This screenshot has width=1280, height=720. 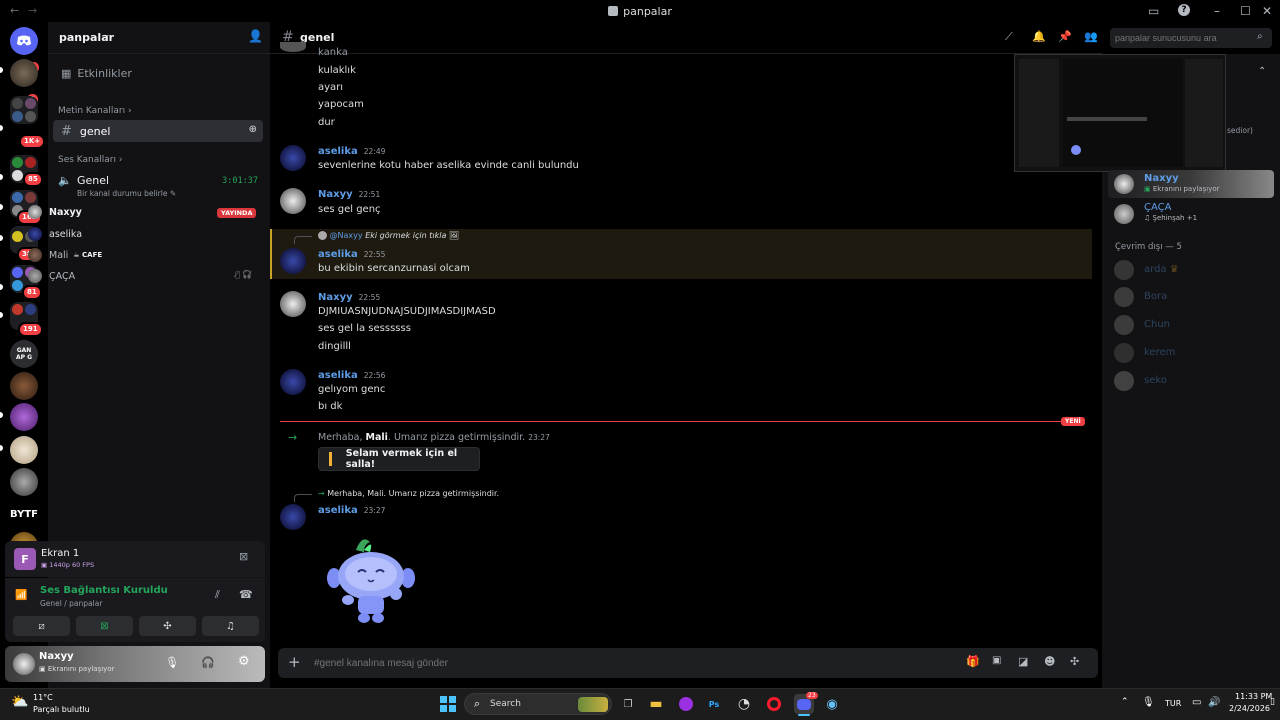 What do you see at coordinates (1125, 702) in the screenshot?
I see `tray-chevron-icon: ⌃` at bounding box center [1125, 702].